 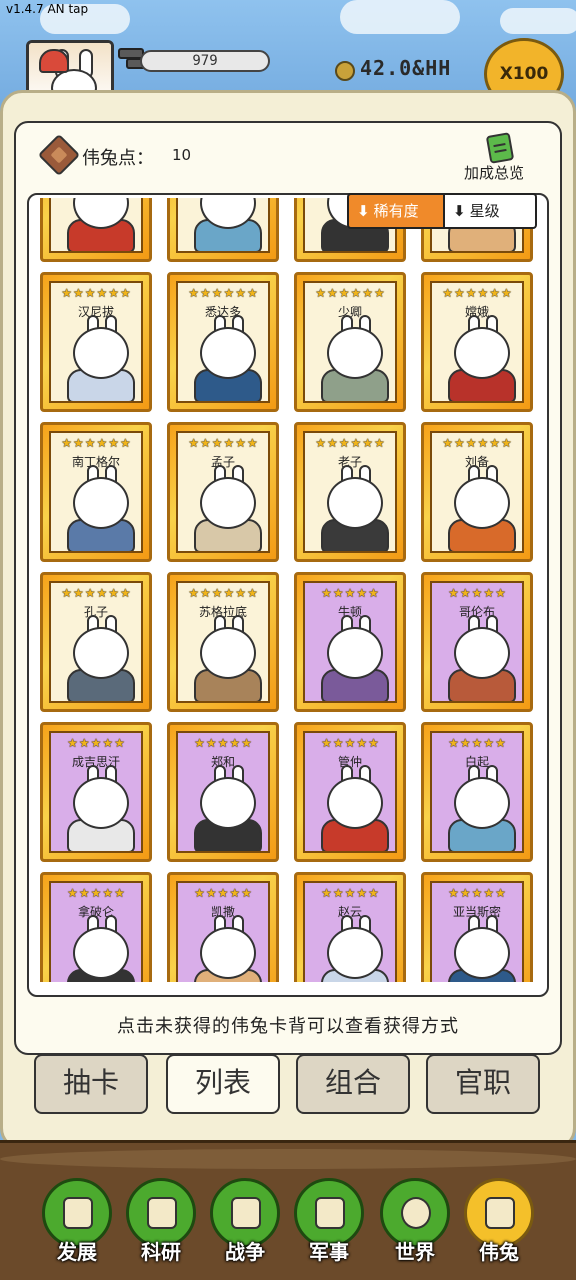 I want to click on card-face: ★ ★ ★ ★ ★ ★ 孔子, so click(x=96, y=642).